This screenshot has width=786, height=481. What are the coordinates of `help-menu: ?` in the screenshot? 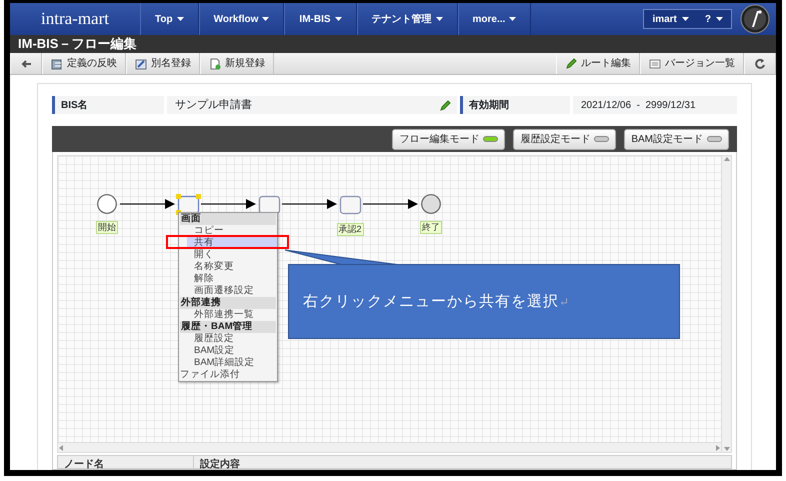 It's located at (713, 19).